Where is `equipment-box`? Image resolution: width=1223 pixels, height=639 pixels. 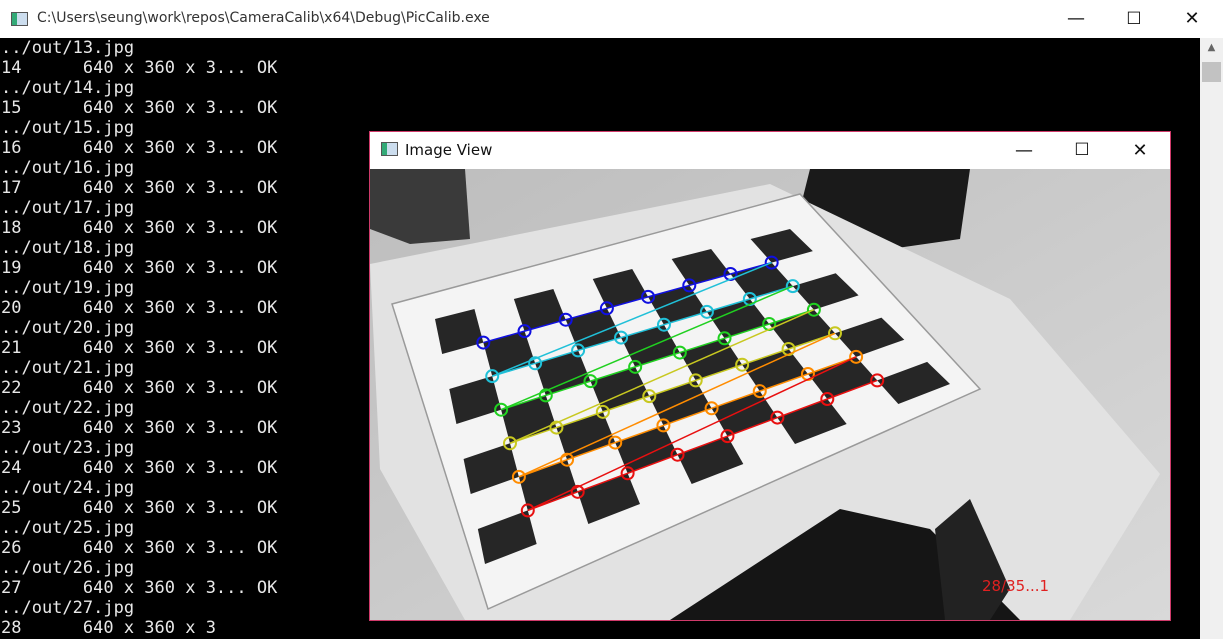 equipment-box is located at coordinates (420, 206).